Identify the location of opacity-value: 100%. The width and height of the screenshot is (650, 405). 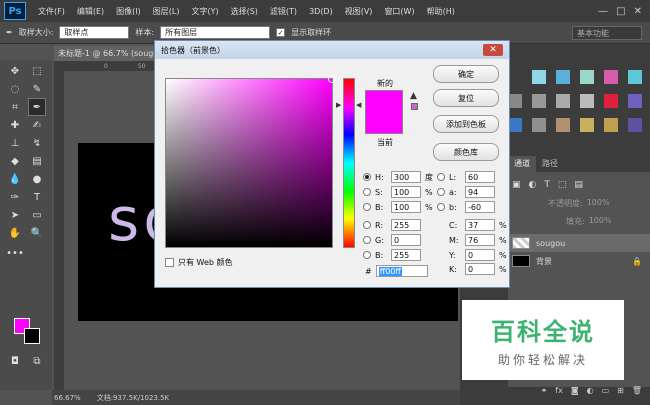
(598, 203).